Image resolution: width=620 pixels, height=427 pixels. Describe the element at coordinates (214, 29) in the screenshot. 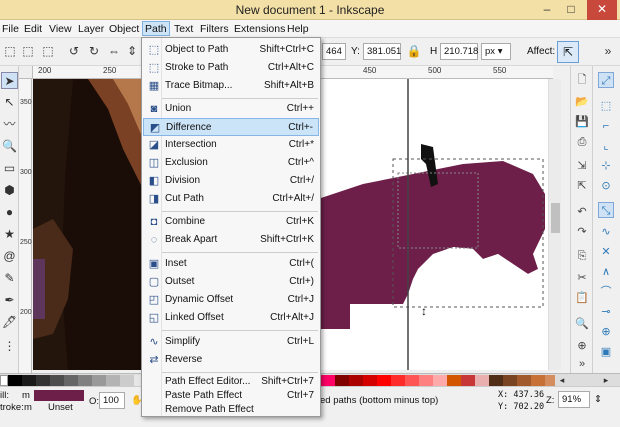

I see `menu-filters: Filters` at that location.